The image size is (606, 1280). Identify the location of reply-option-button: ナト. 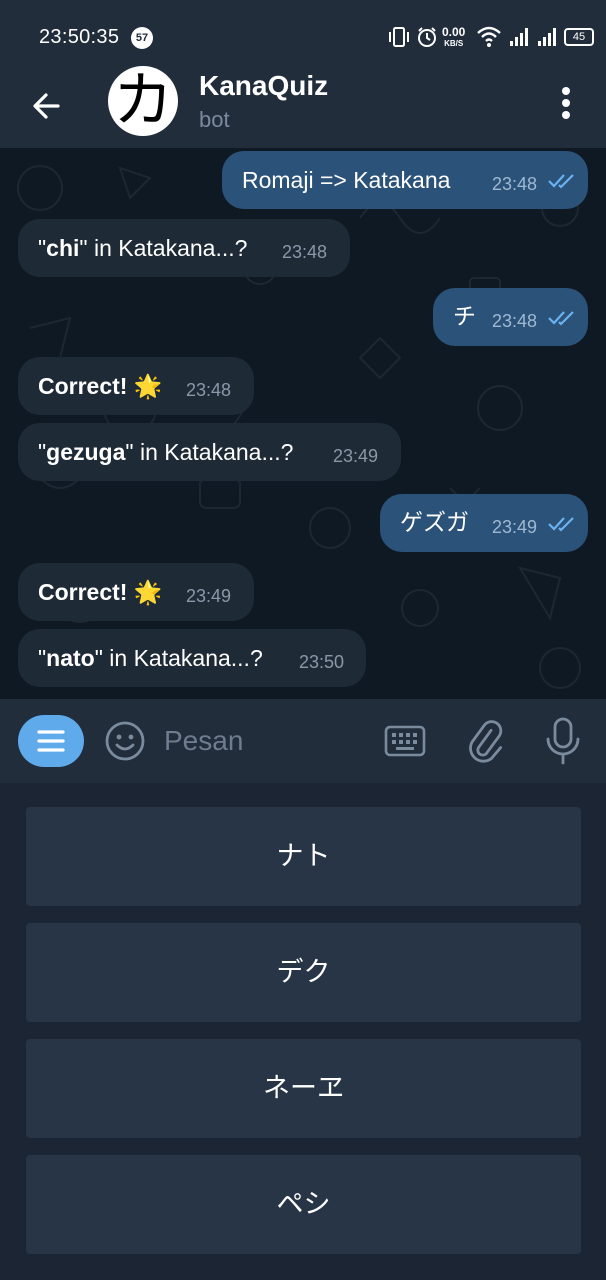
(303, 856).